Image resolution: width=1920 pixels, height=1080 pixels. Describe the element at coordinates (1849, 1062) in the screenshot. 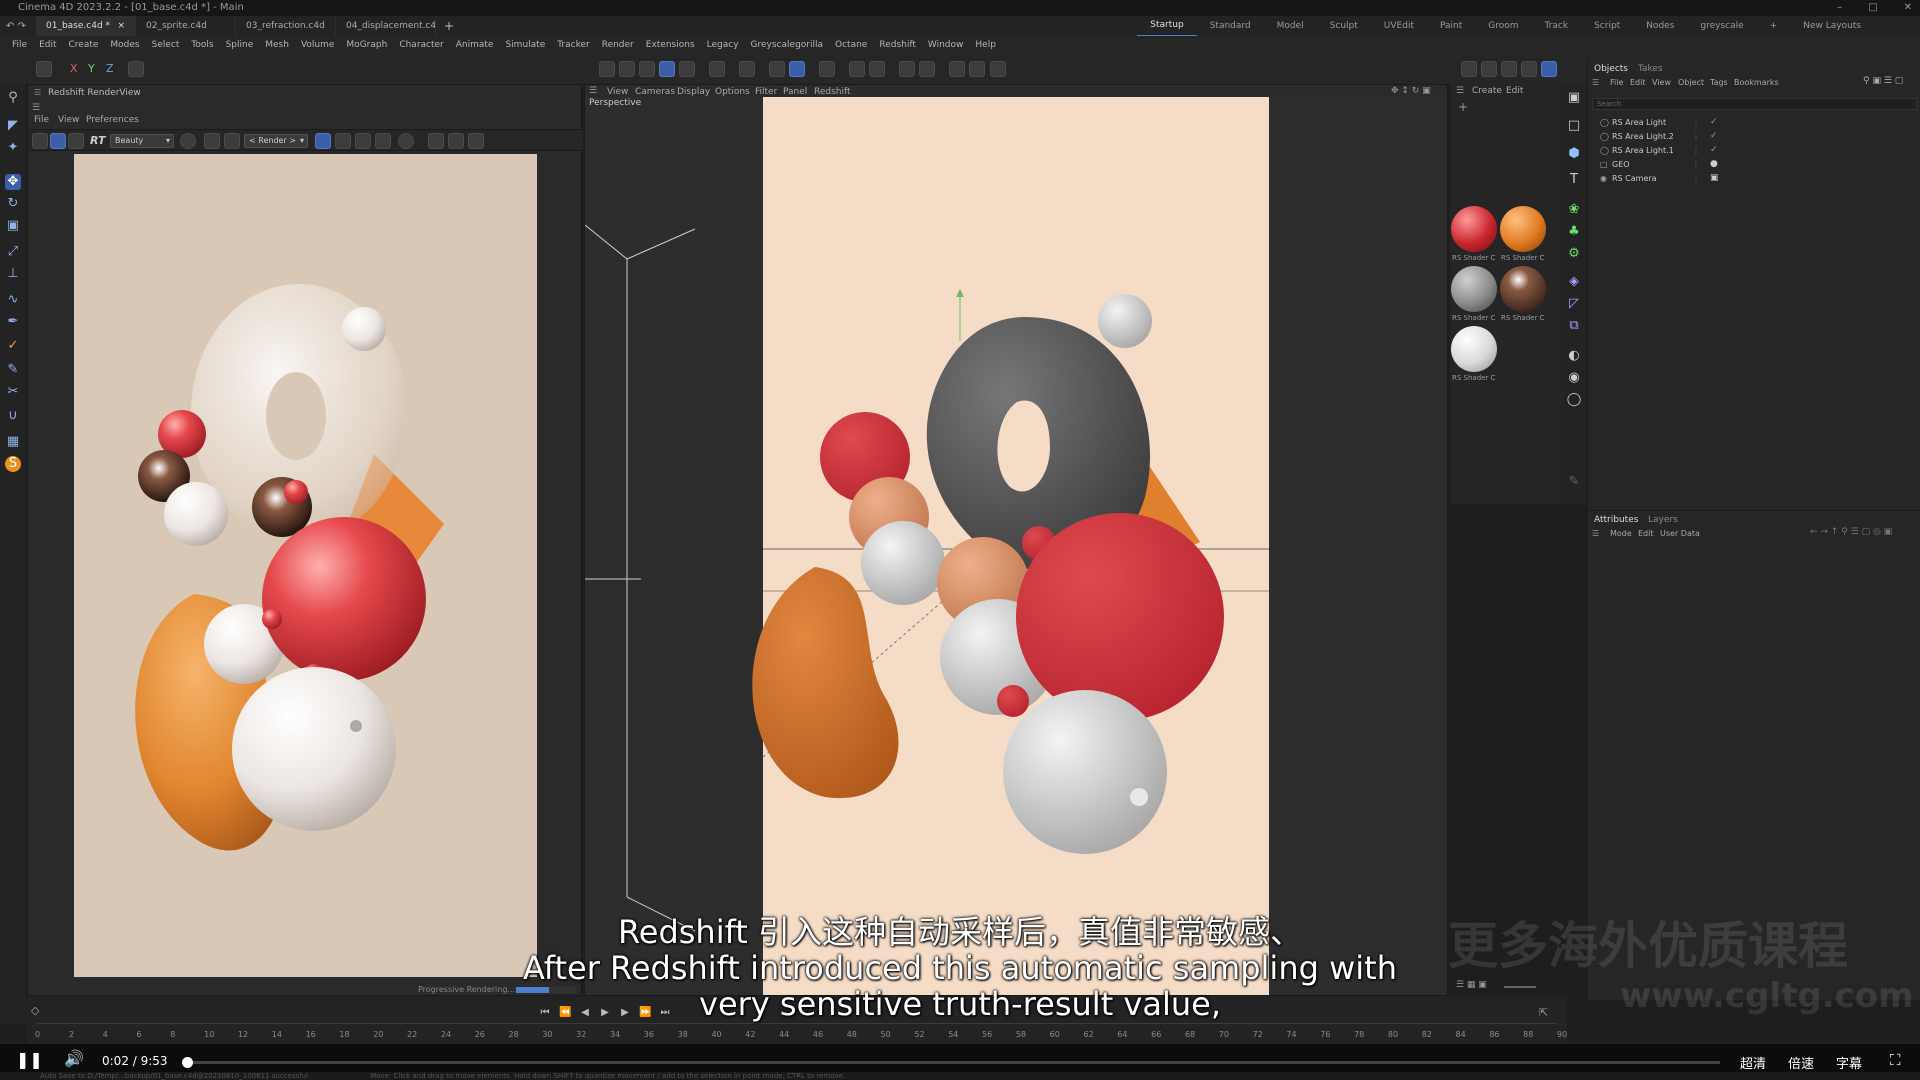

I see `subtitle-button: 字幕` at that location.